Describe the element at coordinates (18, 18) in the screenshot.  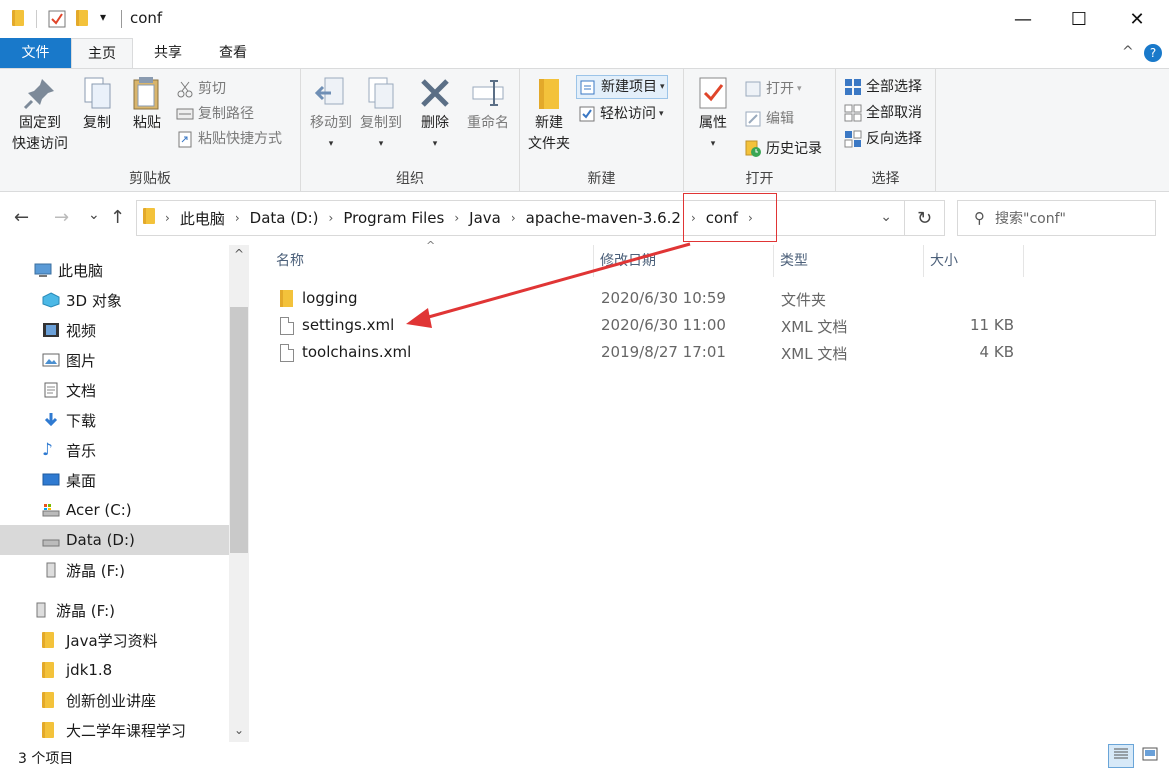
I see `quick-access-folder-icon` at that location.